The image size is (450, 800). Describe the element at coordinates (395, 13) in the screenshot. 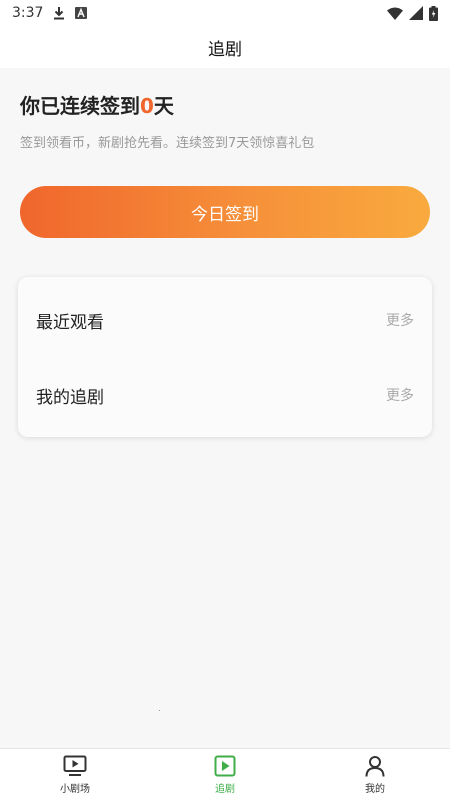

I see `wifi-icon` at that location.